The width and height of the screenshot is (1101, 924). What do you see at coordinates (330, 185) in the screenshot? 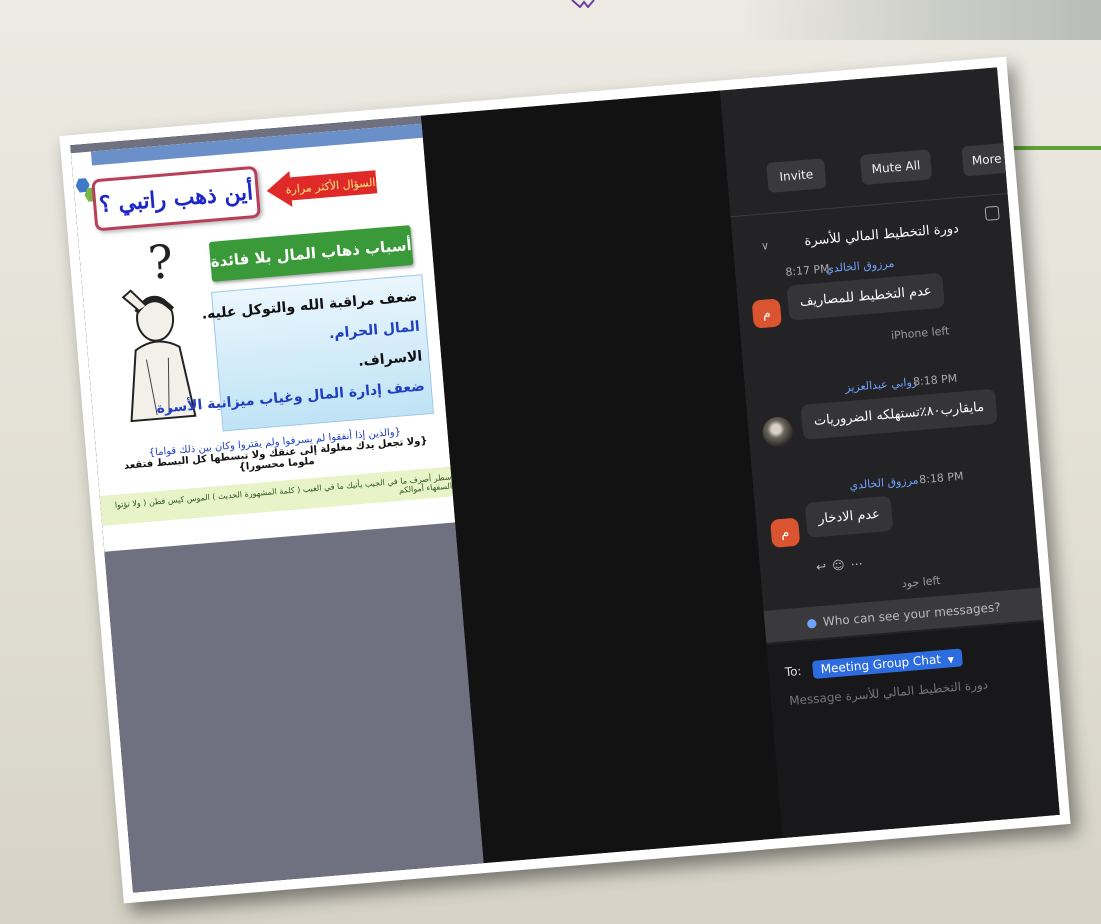
I see `arrow-label-text: السؤال الأكثر مرارة` at bounding box center [330, 185].